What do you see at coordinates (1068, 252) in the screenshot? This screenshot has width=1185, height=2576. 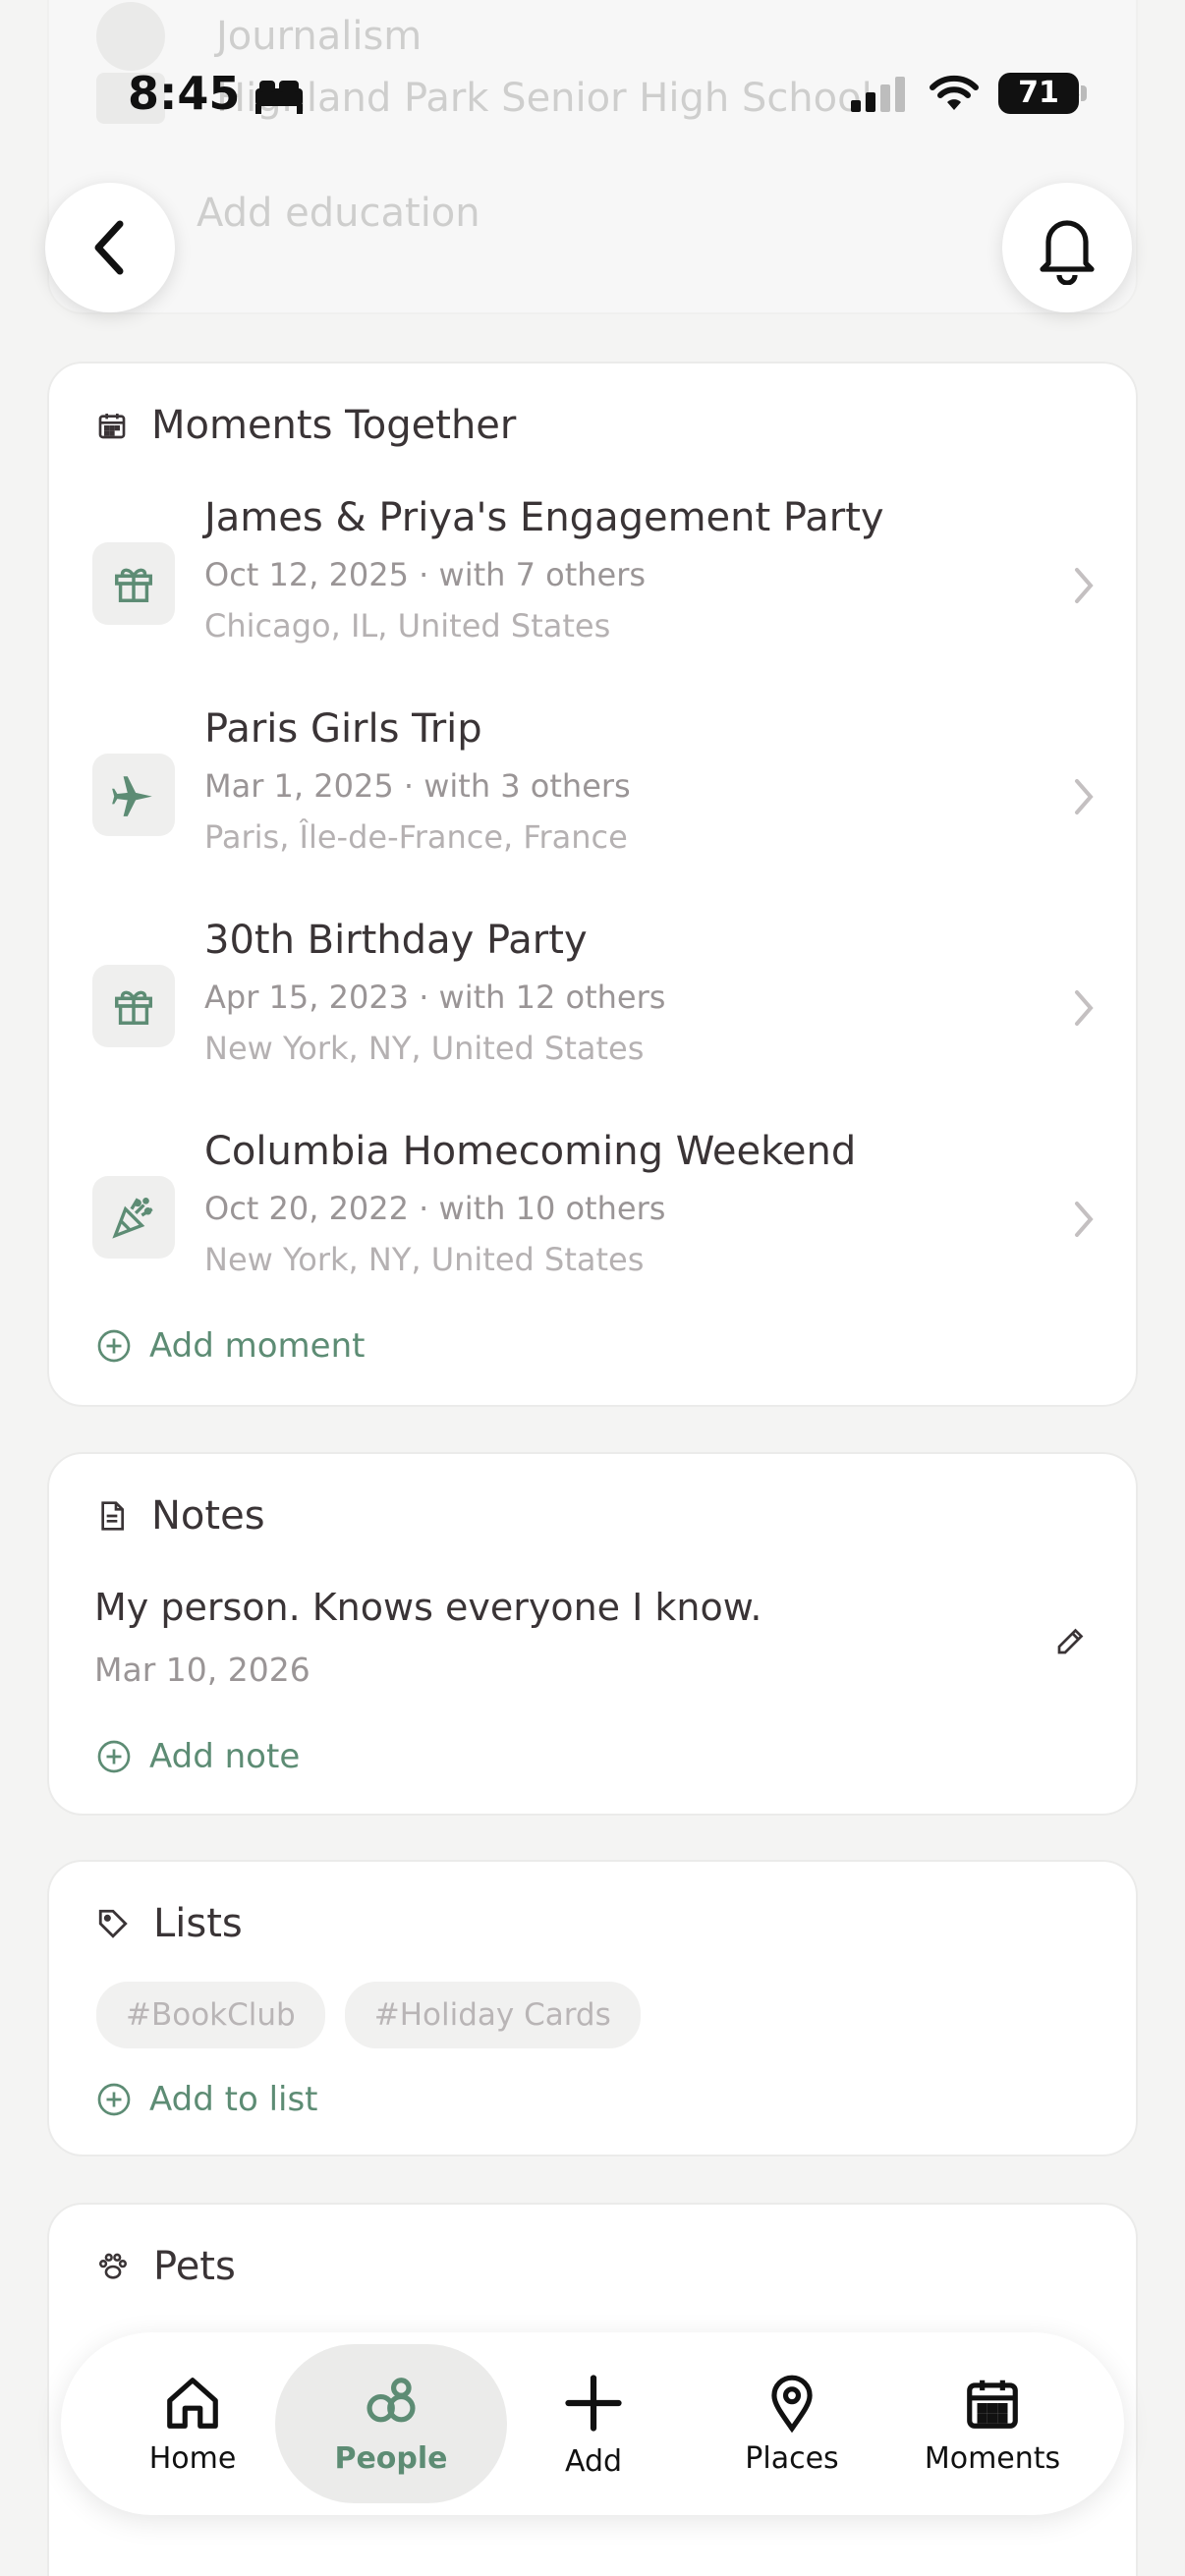 I see `bell-icon` at bounding box center [1068, 252].